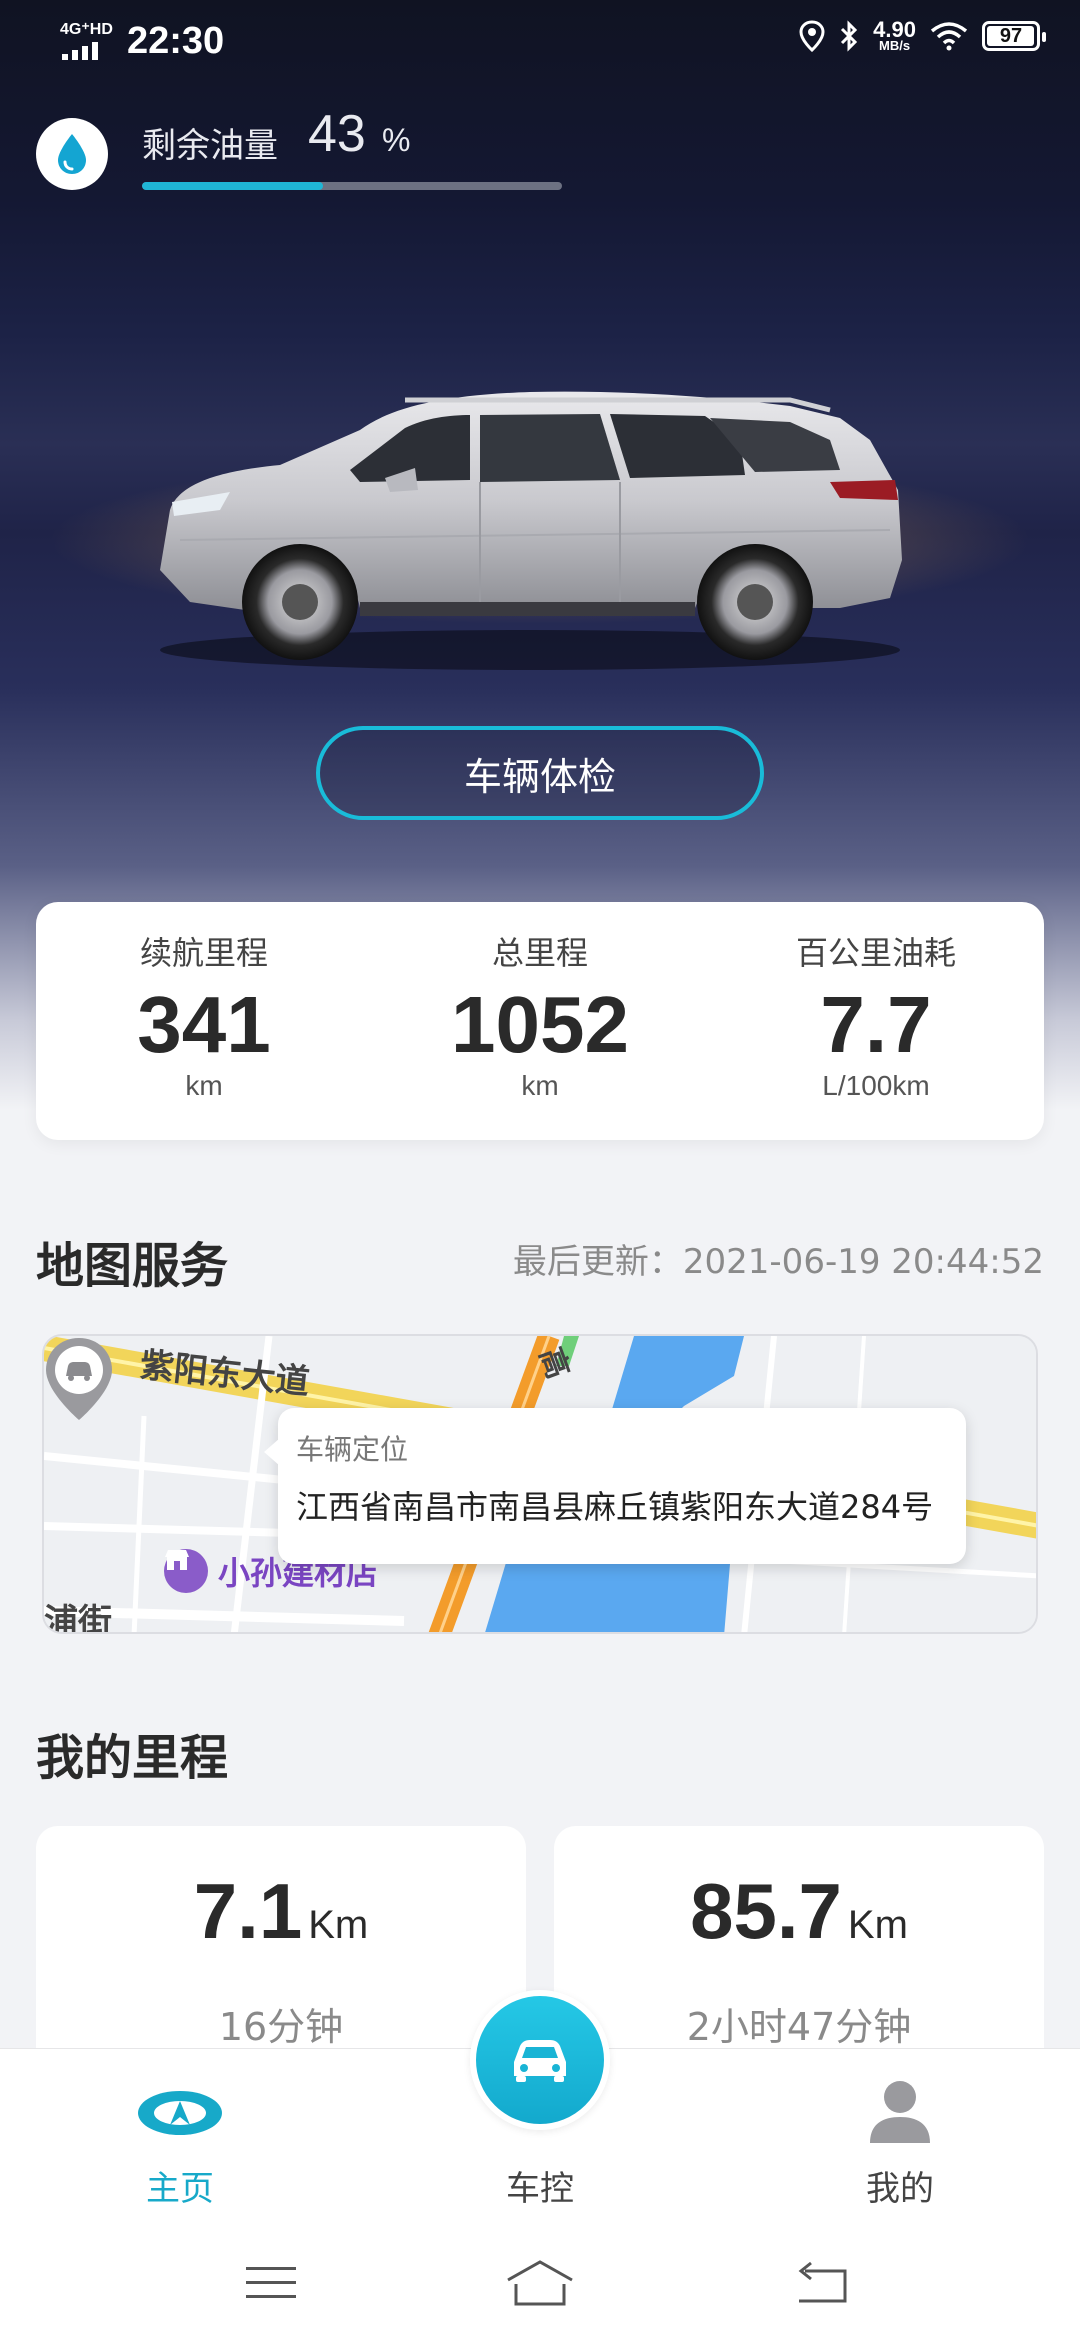 The width and height of the screenshot is (1080, 2340). What do you see at coordinates (352, 186) in the screenshot?
I see `fuel-progress-bar` at bounding box center [352, 186].